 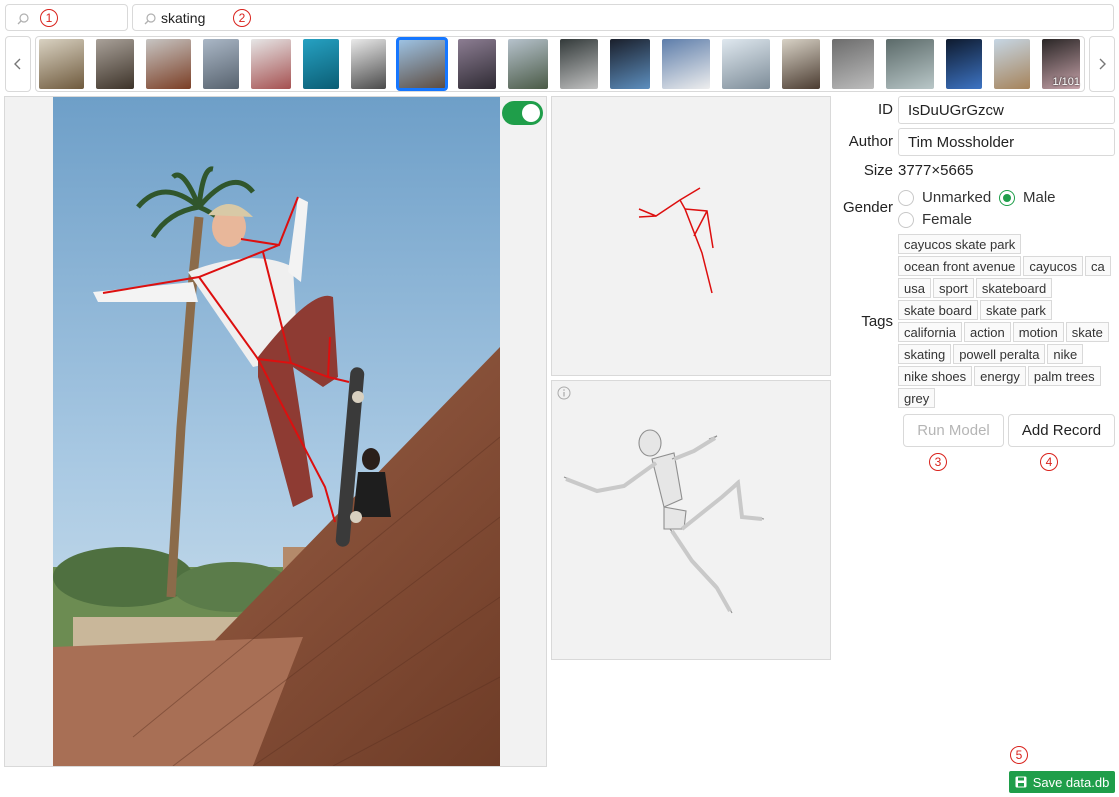 I want to click on tag-chip: nike shoes, so click(x=935, y=376).